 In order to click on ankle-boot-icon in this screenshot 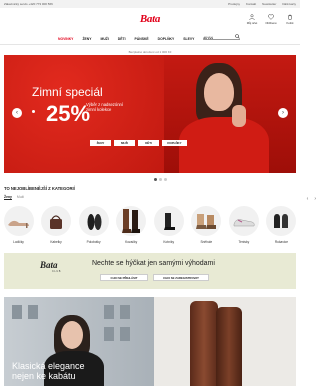, I will do `click(168, 221)`.